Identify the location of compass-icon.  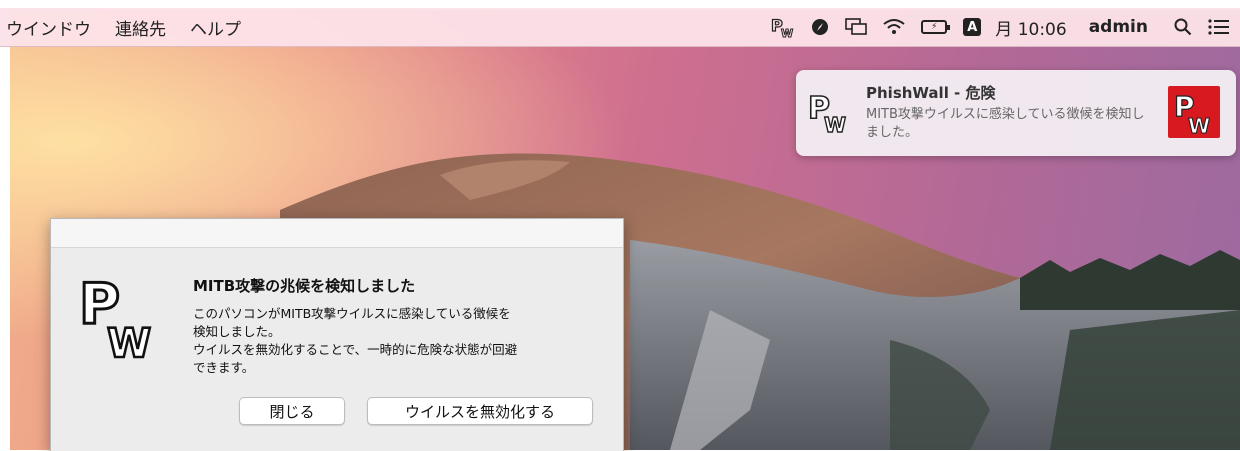
(820, 27).